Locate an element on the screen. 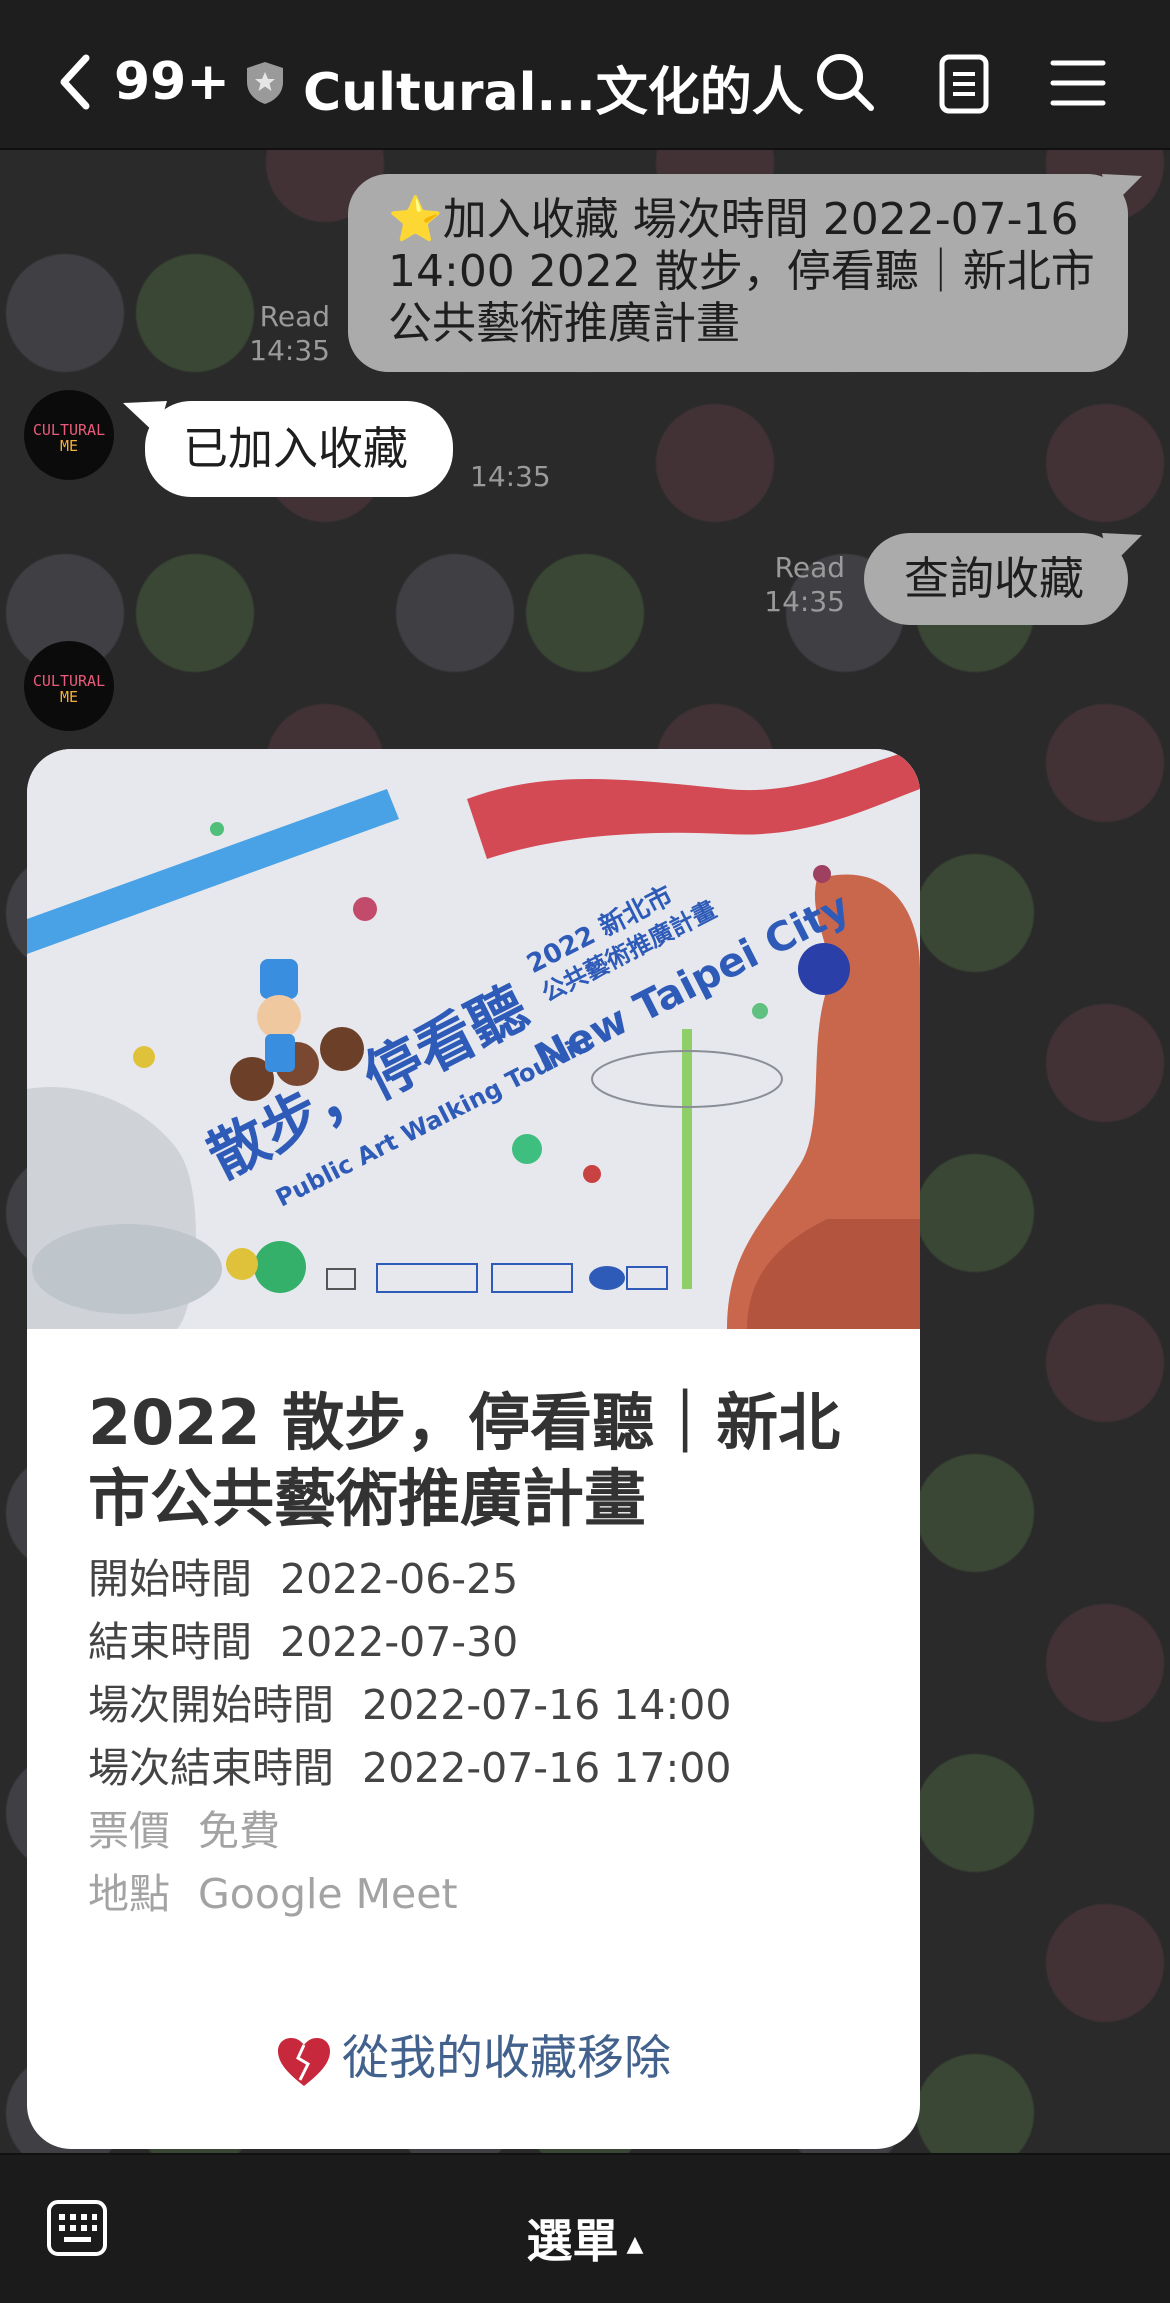 Image resolution: width=1170 pixels, height=2303 pixels. search-icon is located at coordinates (845, 82).